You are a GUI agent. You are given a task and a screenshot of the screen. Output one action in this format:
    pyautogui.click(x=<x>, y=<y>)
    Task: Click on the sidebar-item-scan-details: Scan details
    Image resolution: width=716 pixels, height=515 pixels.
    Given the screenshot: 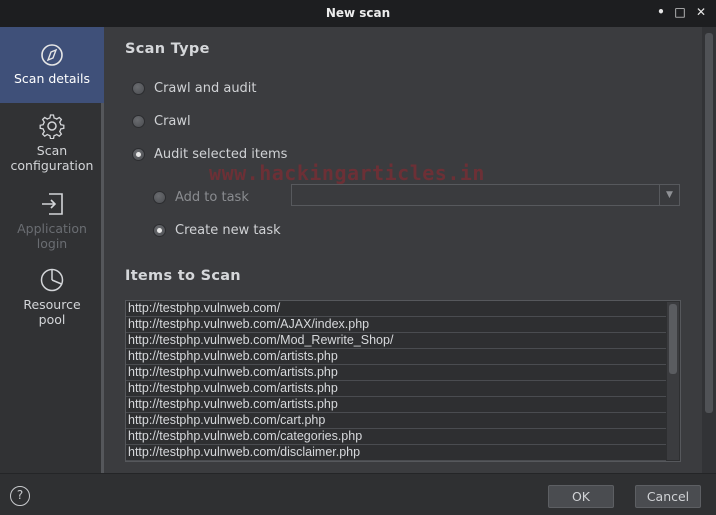 What is the action you would take?
    pyautogui.click(x=52, y=65)
    